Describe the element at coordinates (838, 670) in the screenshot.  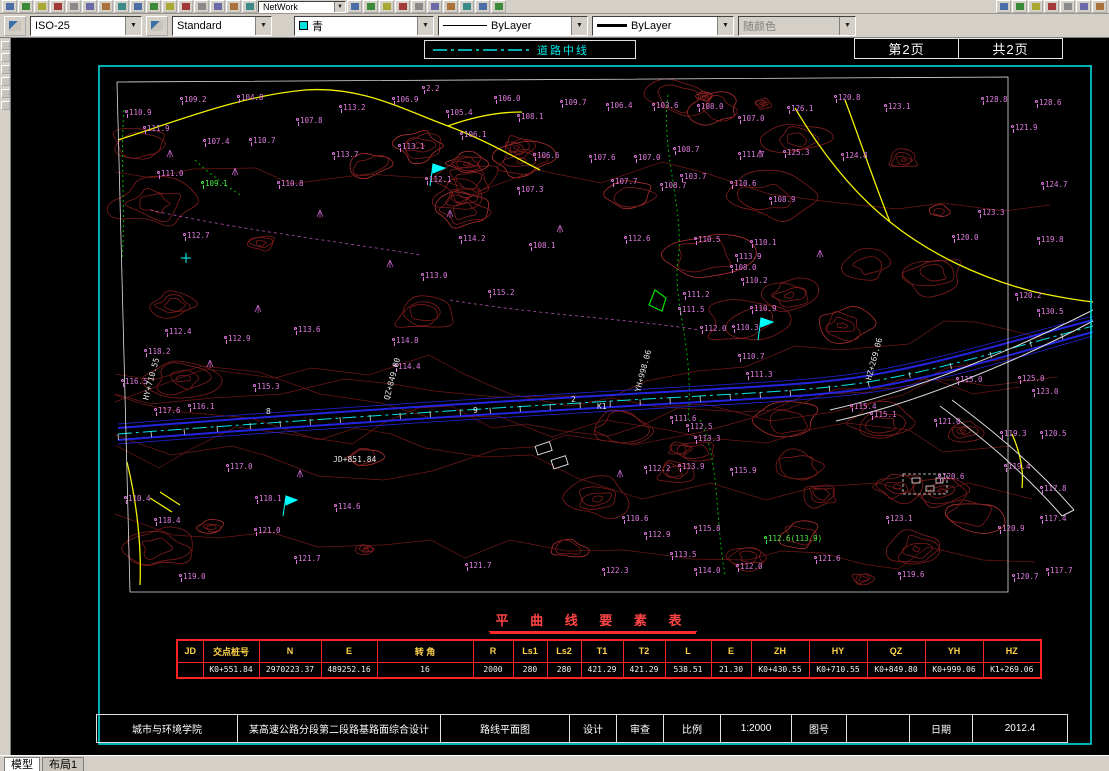
I see `curve-table-cell: K0+710.55` at that location.